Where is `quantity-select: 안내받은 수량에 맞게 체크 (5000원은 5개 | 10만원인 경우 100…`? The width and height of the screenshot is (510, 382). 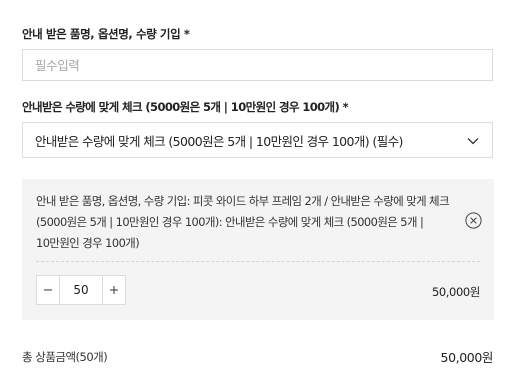 quantity-select: 안내받은 수량에 맞게 체크 (5000원은 5개 | 10만원인 경우 100… is located at coordinates (257, 140).